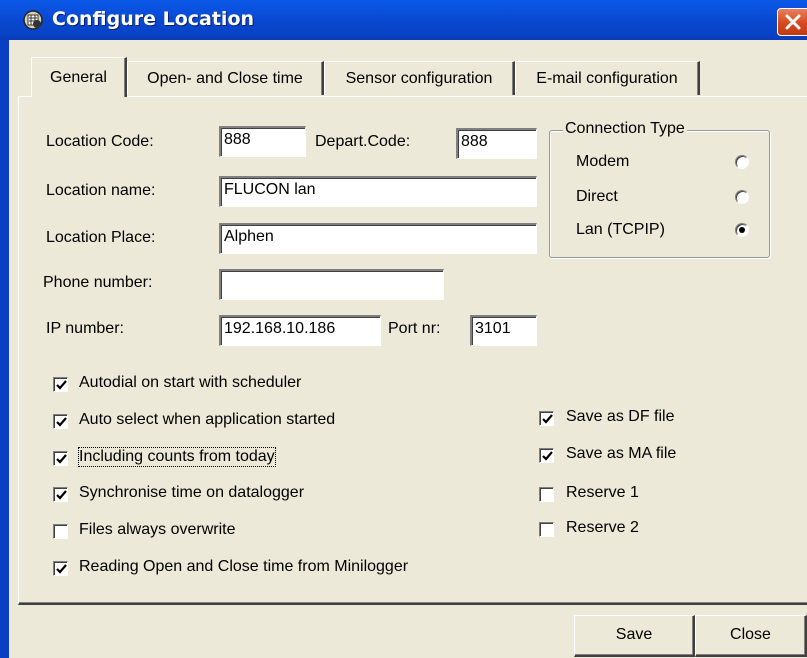  What do you see at coordinates (33, 20) in the screenshot?
I see `app-icon` at bounding box center [33, 20].